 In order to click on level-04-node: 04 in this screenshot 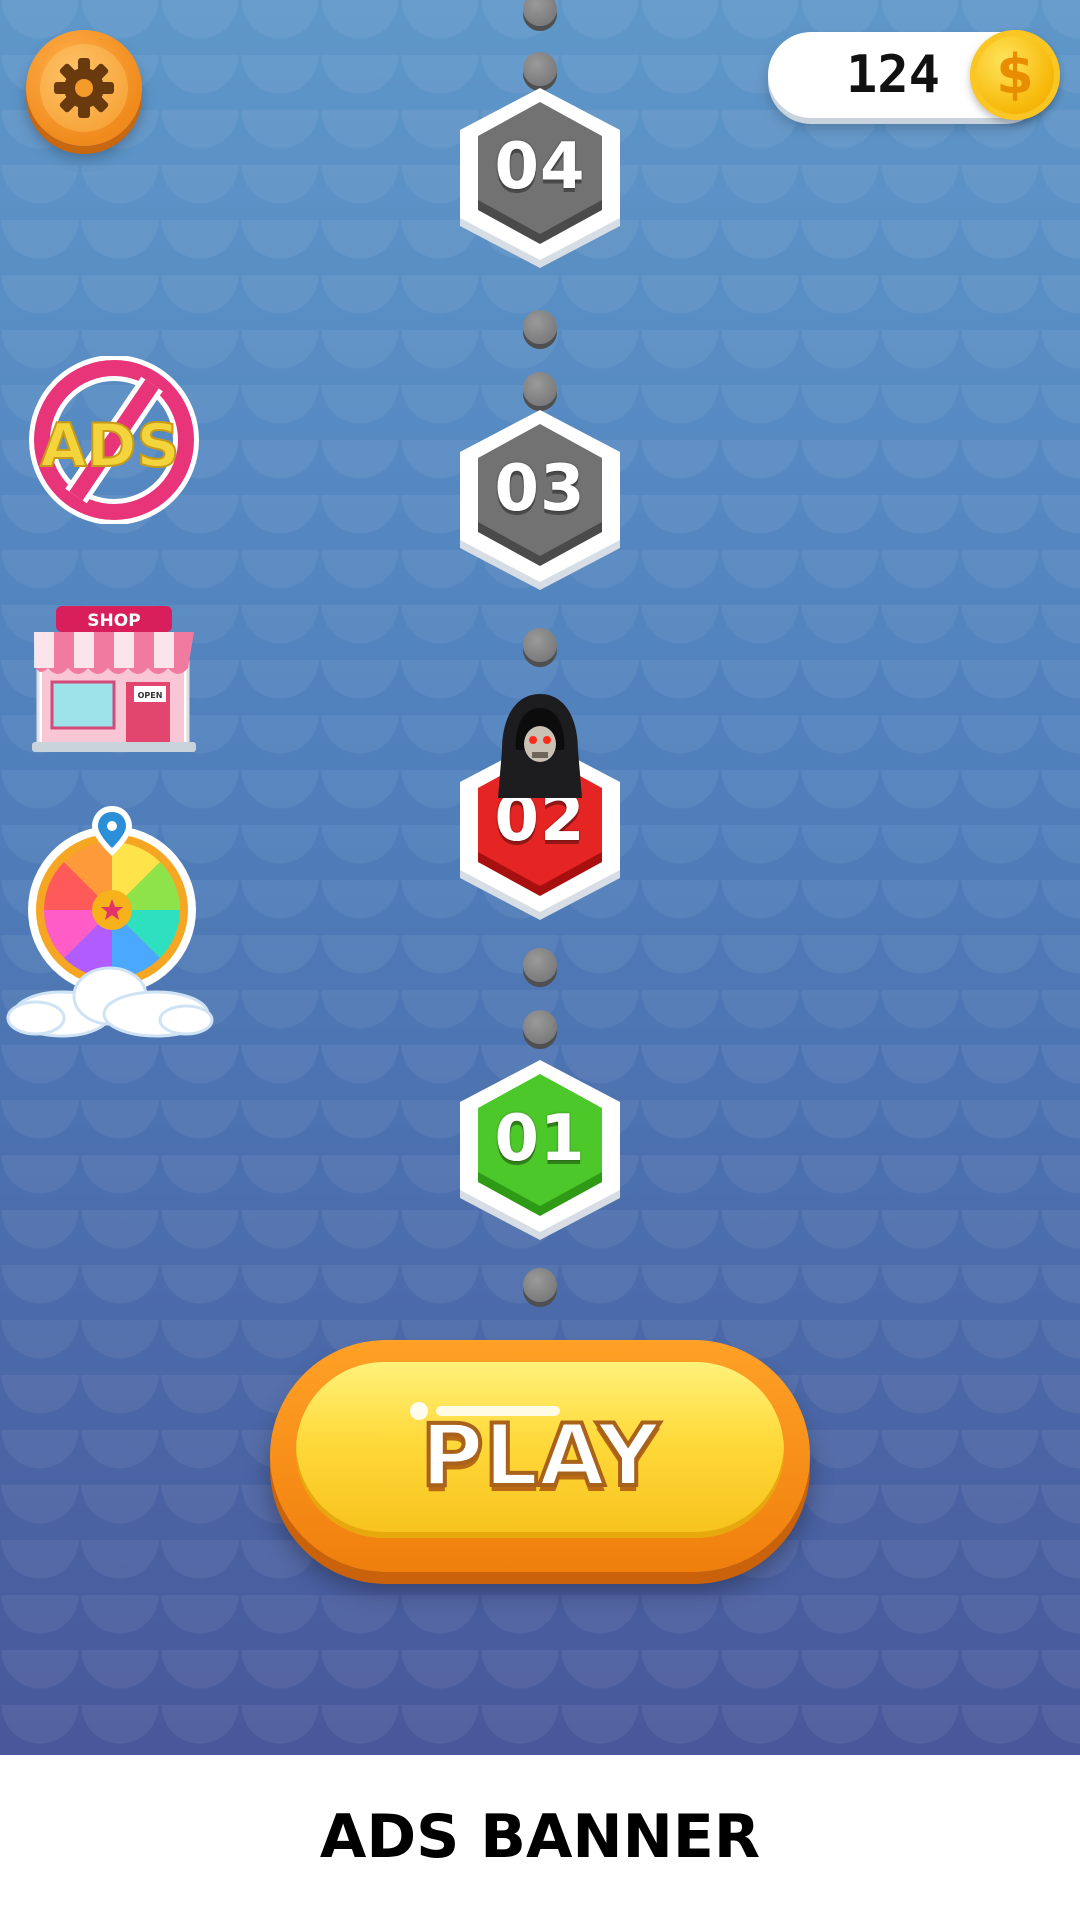, I will do `click(540, 177)`.